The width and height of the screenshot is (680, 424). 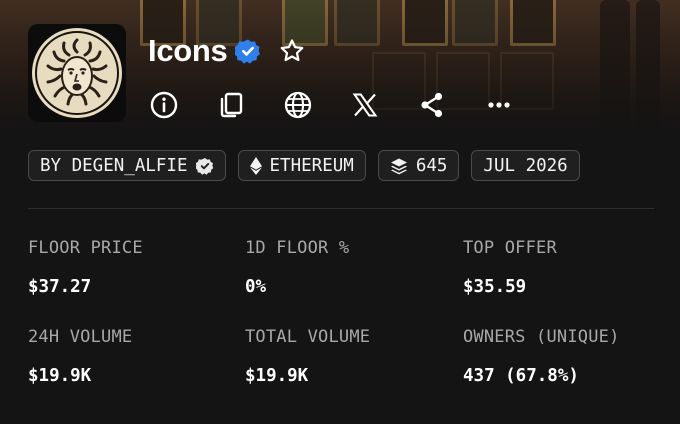 I want to click on stat-1d-floor-change: 1D FLOOR % 0%, so click(x=352, y=267).